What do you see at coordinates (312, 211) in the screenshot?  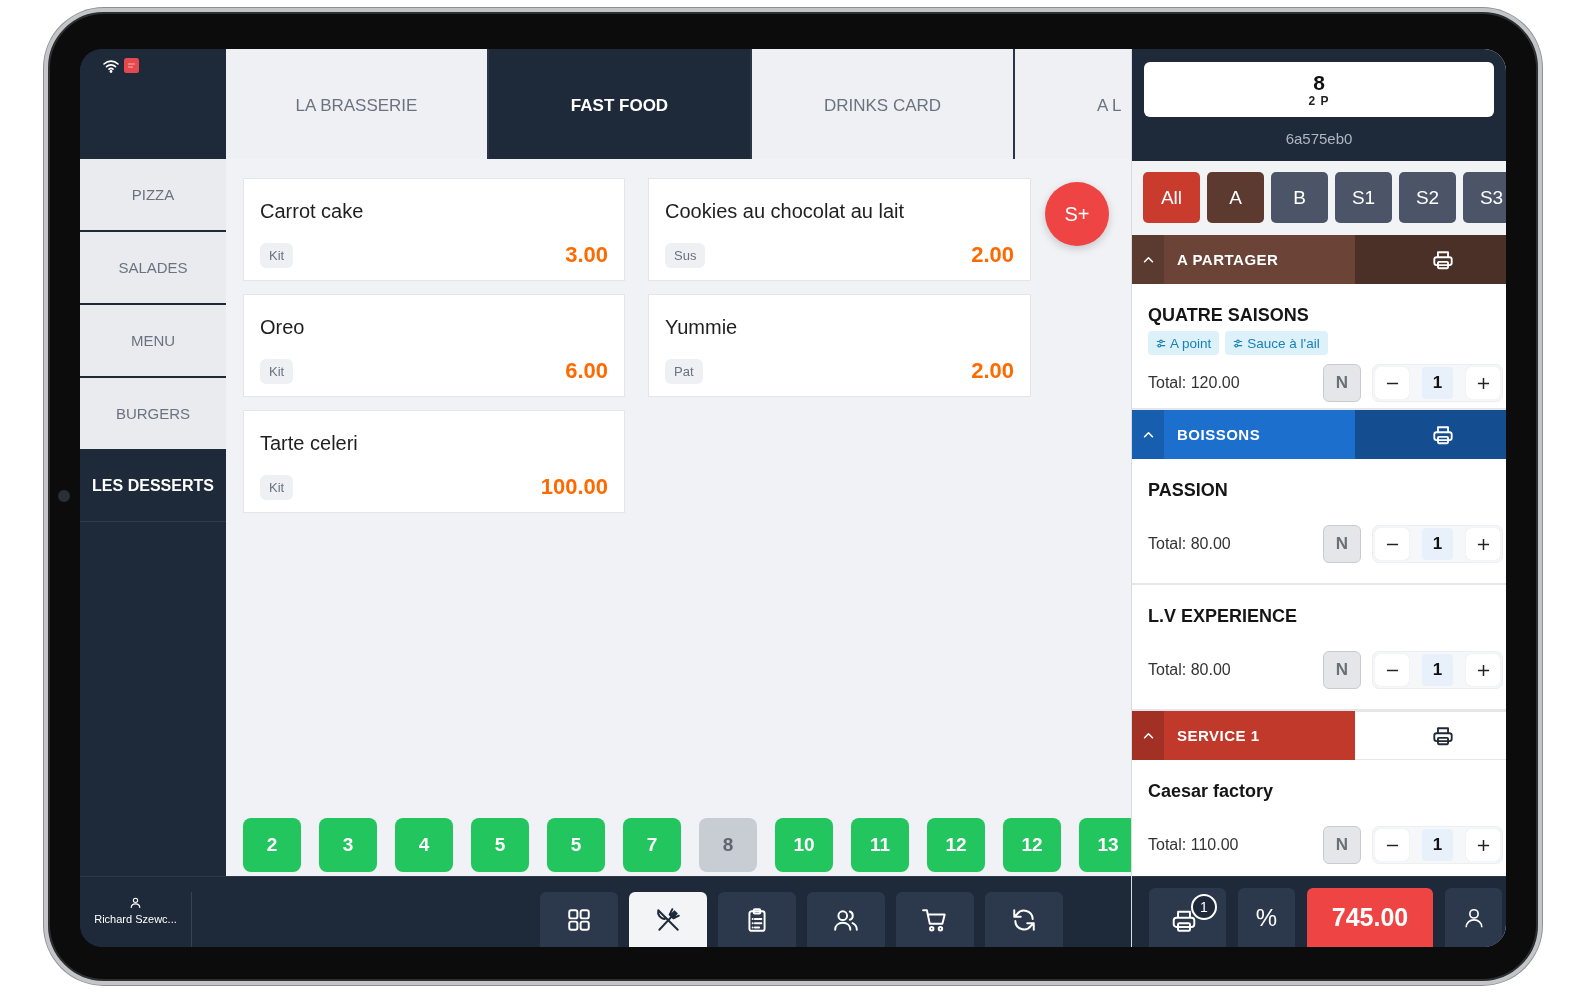 I see `product-name: Carrot cake` at bounding box center [312, 211].